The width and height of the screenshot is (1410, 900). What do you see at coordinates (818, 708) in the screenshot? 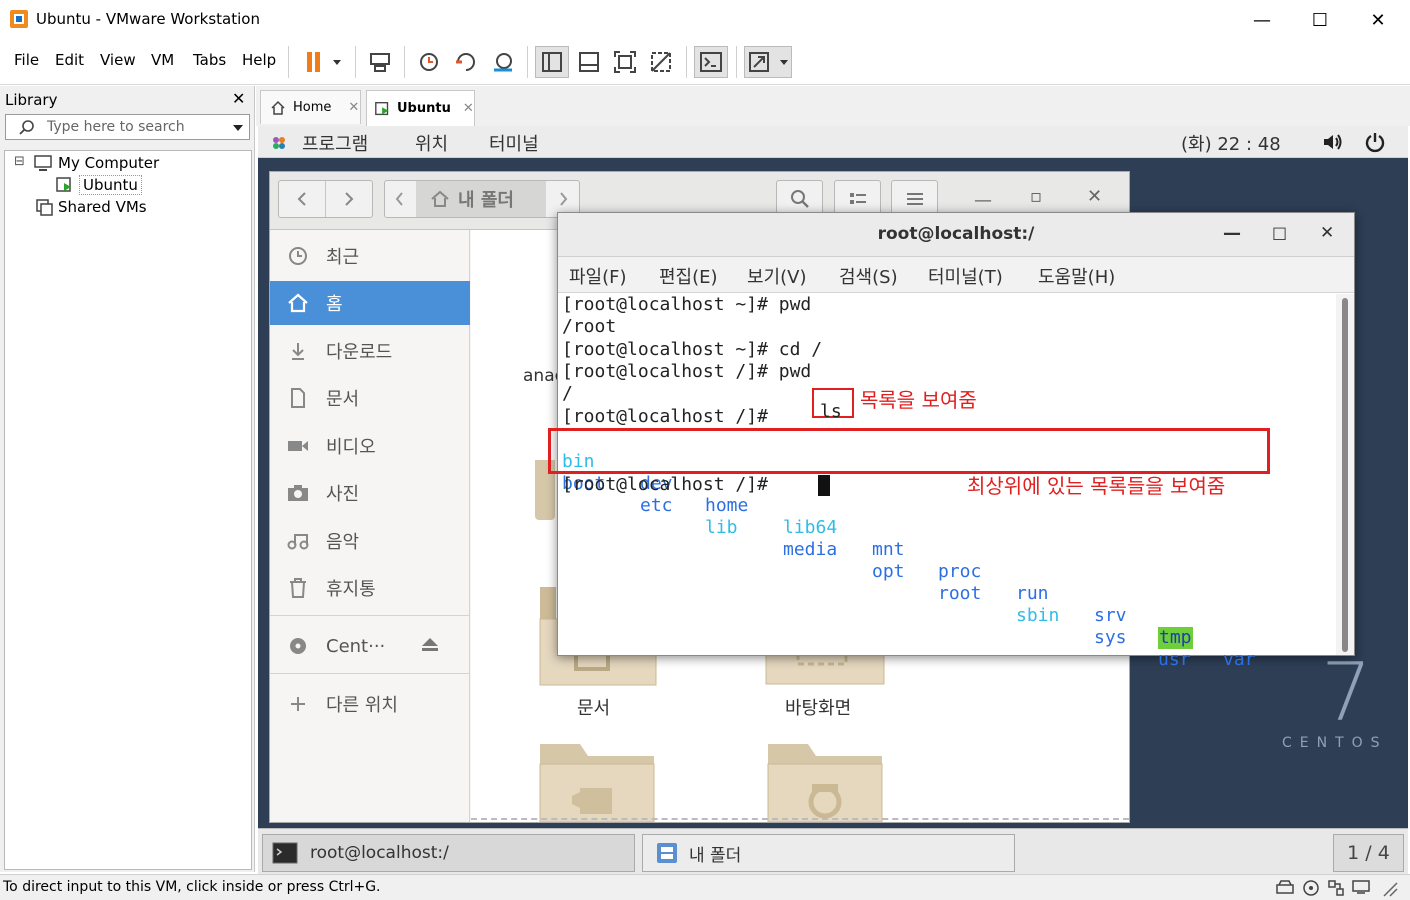
I see `folder-label-desktop: 바탕화면` at bounding box center [818, 708].